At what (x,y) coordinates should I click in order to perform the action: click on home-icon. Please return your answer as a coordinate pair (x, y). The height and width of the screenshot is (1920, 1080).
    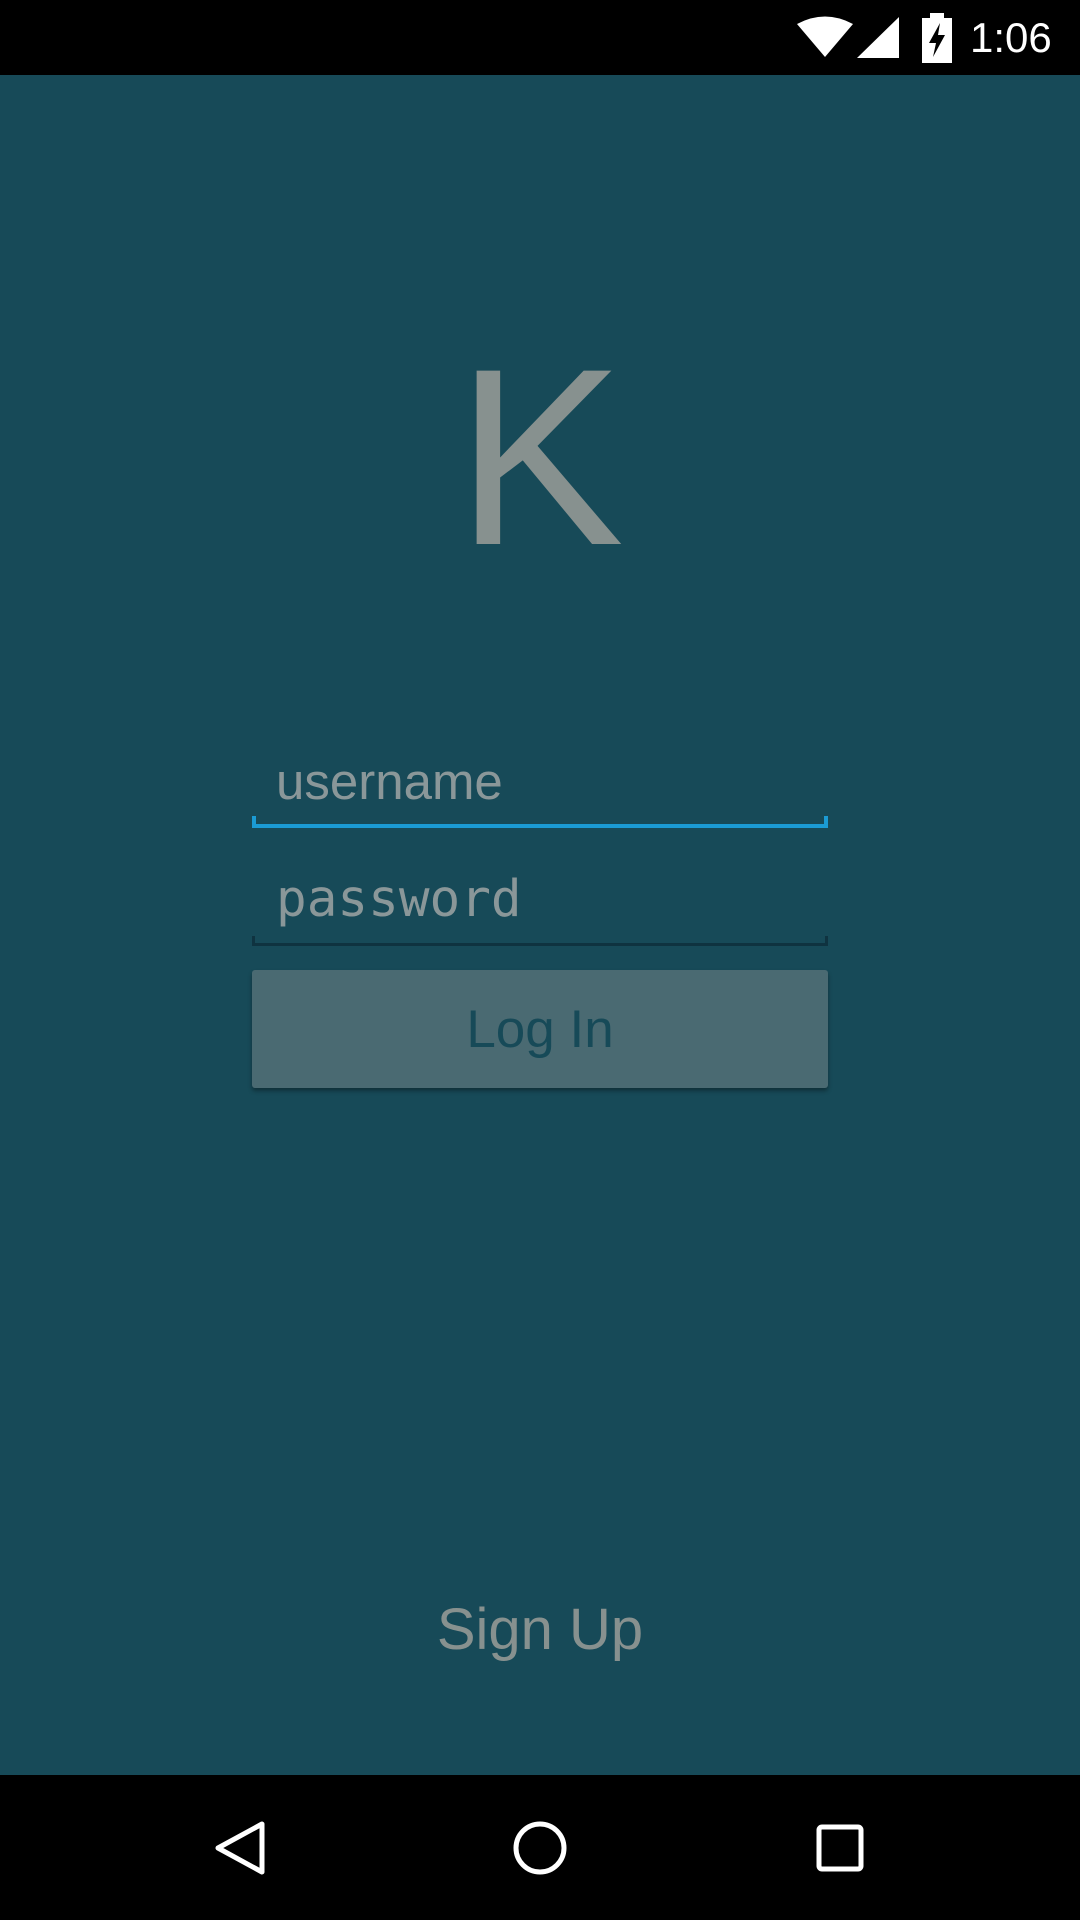
    Looking at the image, I should click on (540, 1848).